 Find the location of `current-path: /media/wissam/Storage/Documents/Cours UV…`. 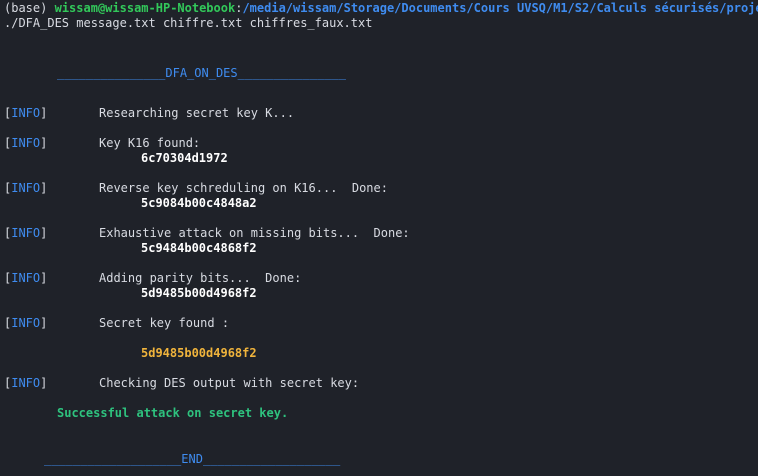

current-path: /media/wissam/Storage/Documents/Cours UV… is located at coordinates (500, 8).